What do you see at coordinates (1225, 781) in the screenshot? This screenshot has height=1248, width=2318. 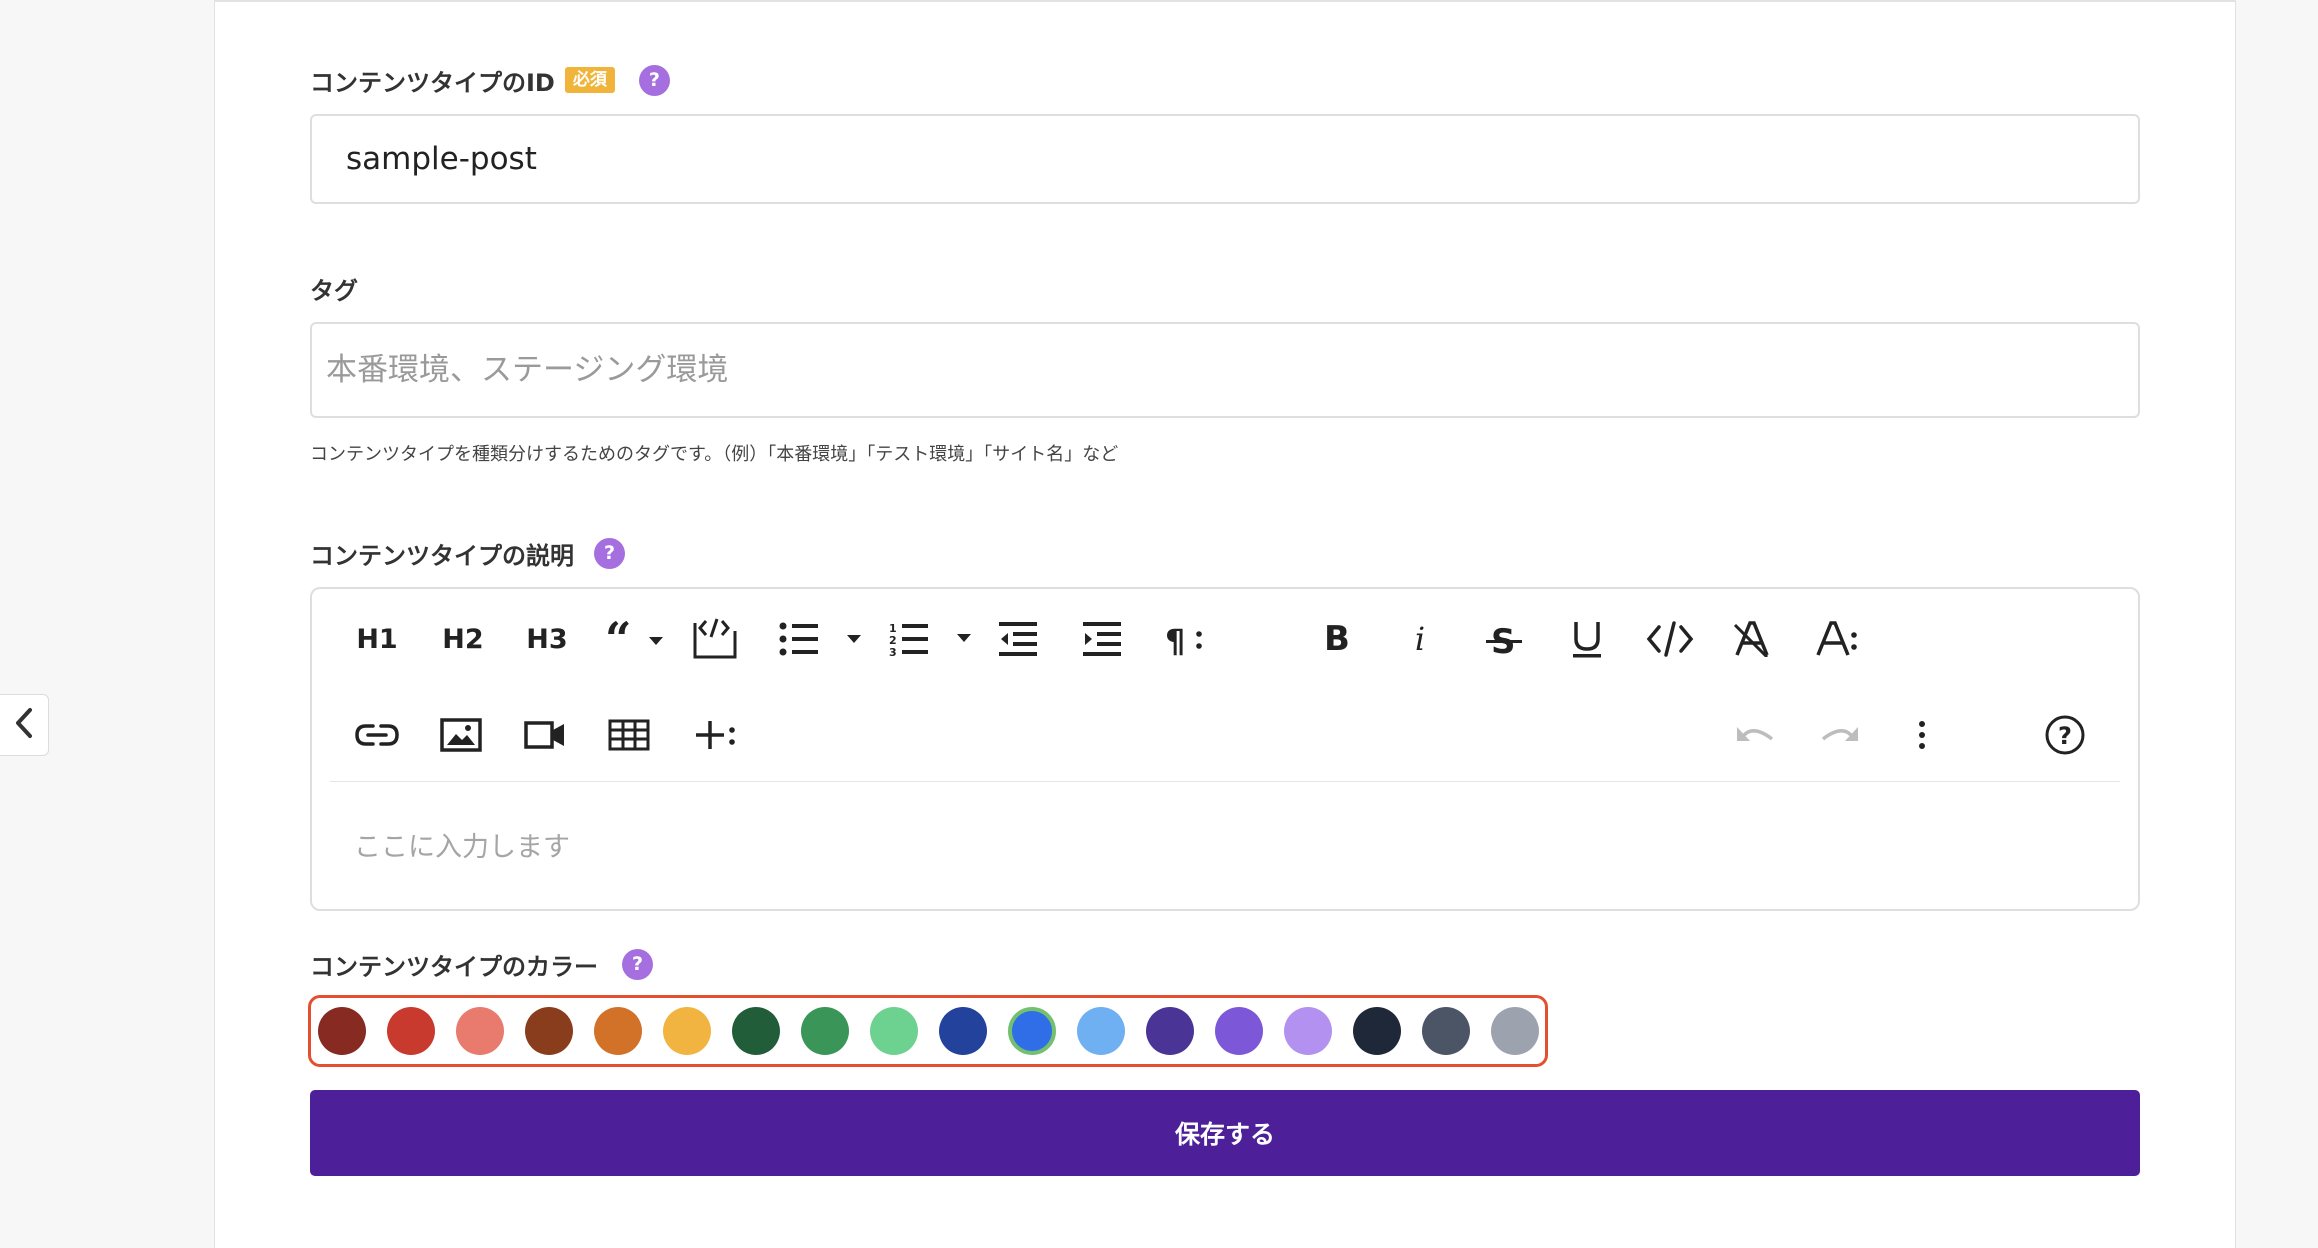 I see `editor-divider` at bounding box center [1225, 781].